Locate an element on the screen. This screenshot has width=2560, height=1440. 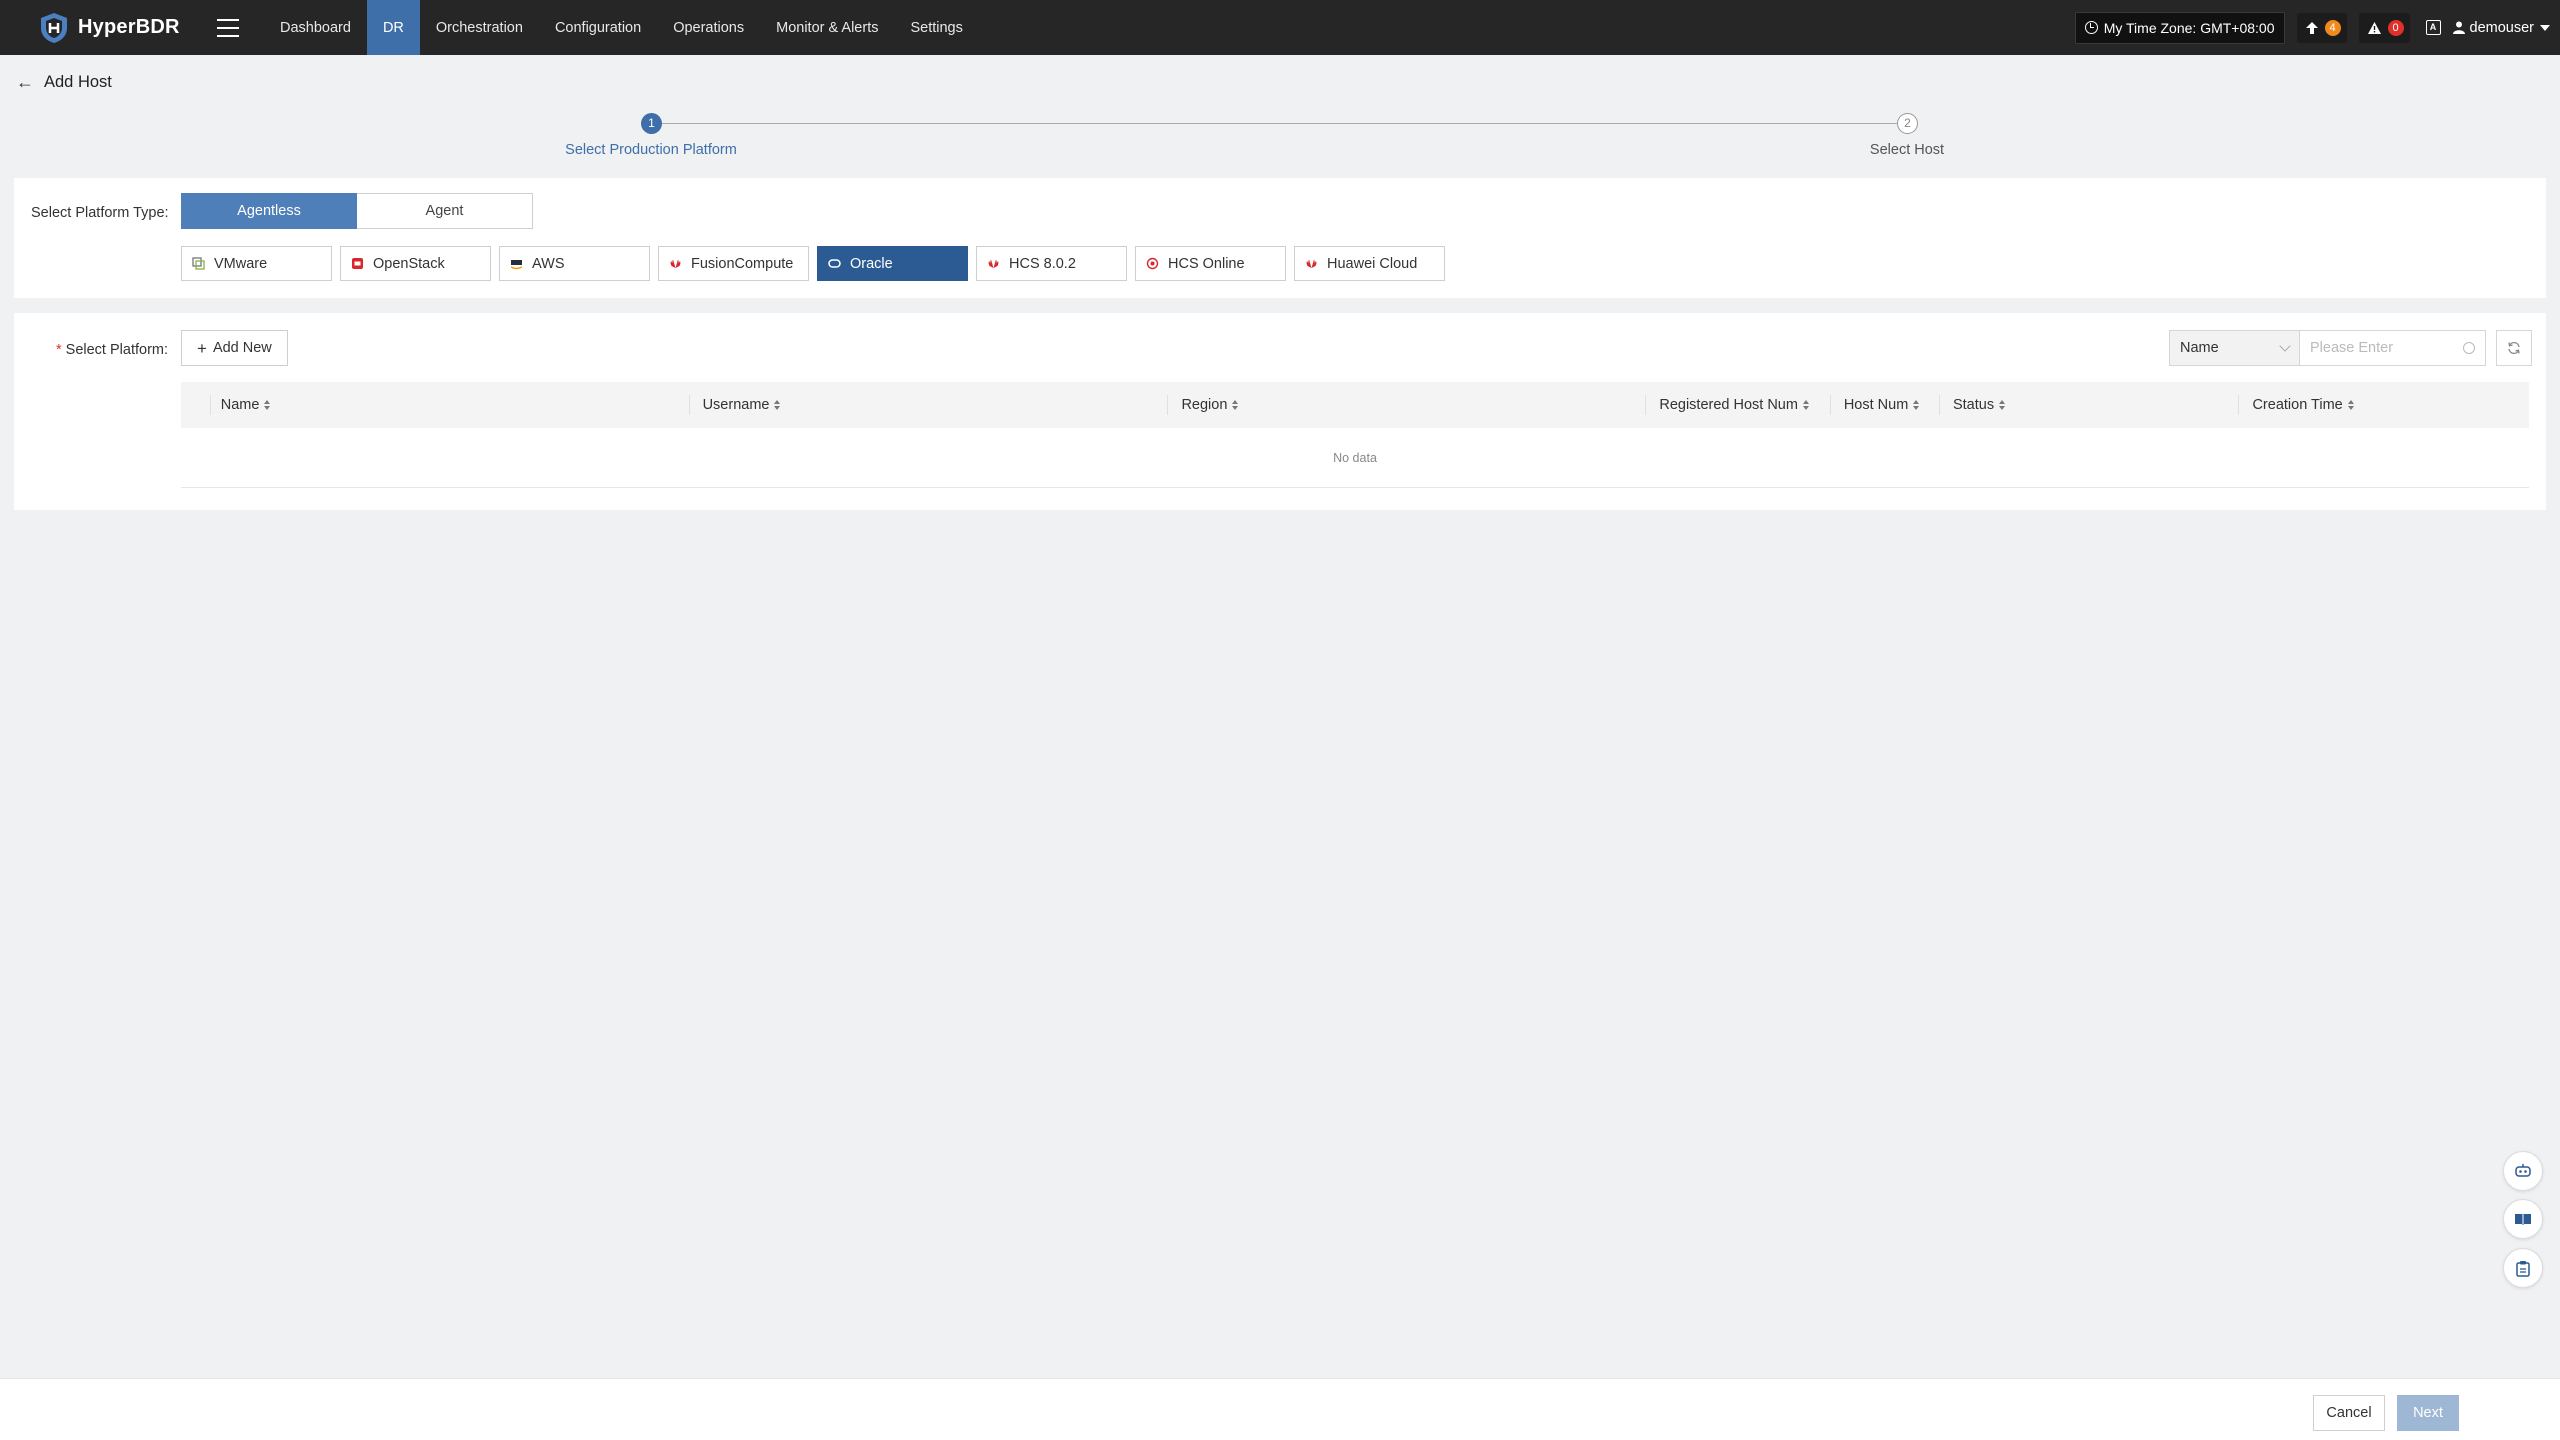
column-label: Region is located at coordinates (1204, 405).